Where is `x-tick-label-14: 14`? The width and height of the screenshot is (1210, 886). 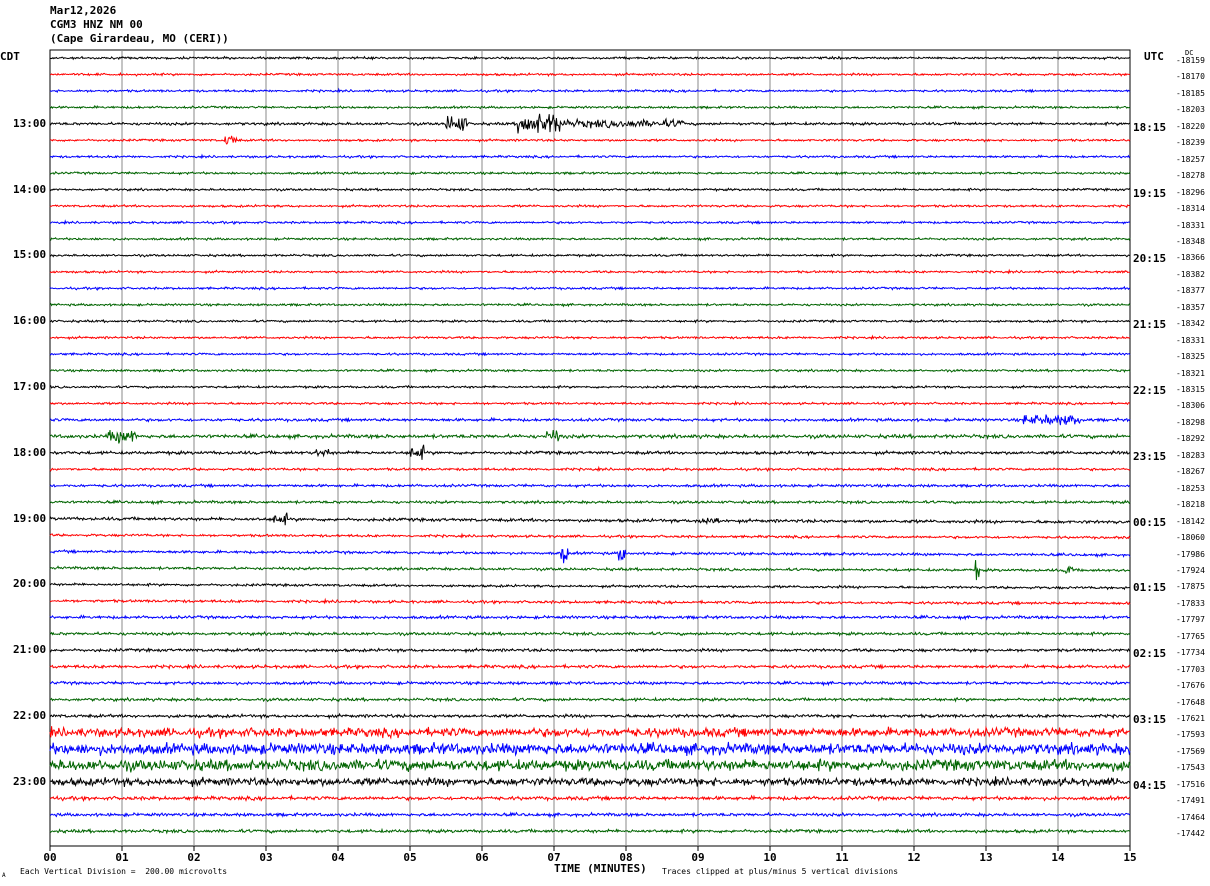
x-tick-label-14: 14 is located at coordinates (1058, 857).